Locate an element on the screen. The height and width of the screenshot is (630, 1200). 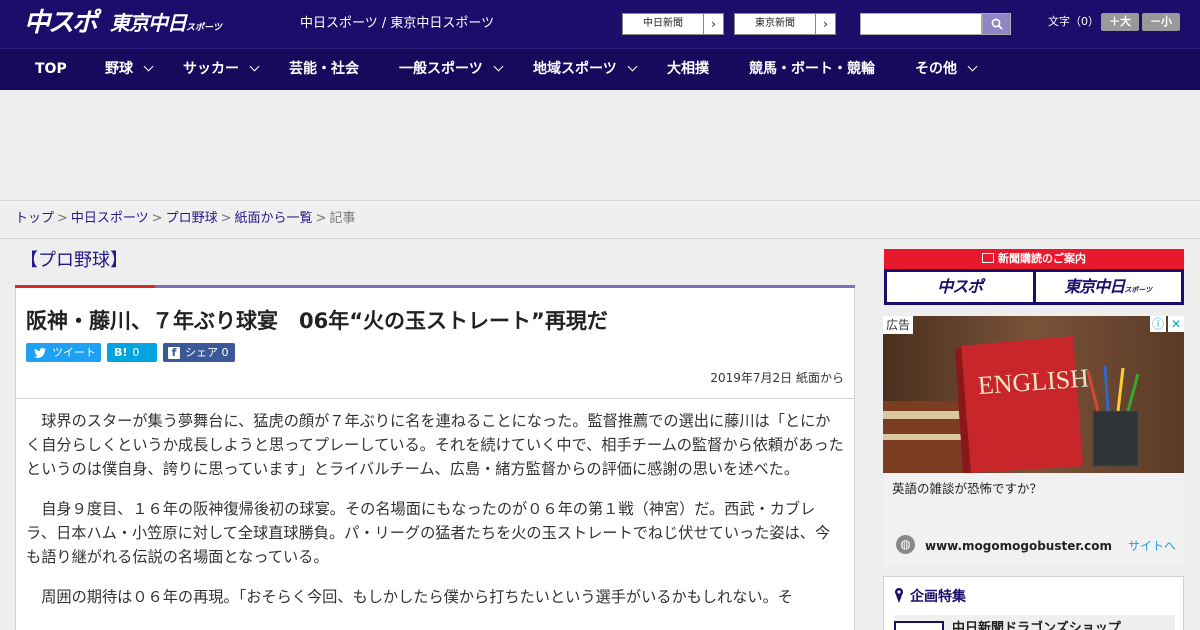
chunichi-shimbun-label: 中日新聞 is located at coordinates (663, 23).